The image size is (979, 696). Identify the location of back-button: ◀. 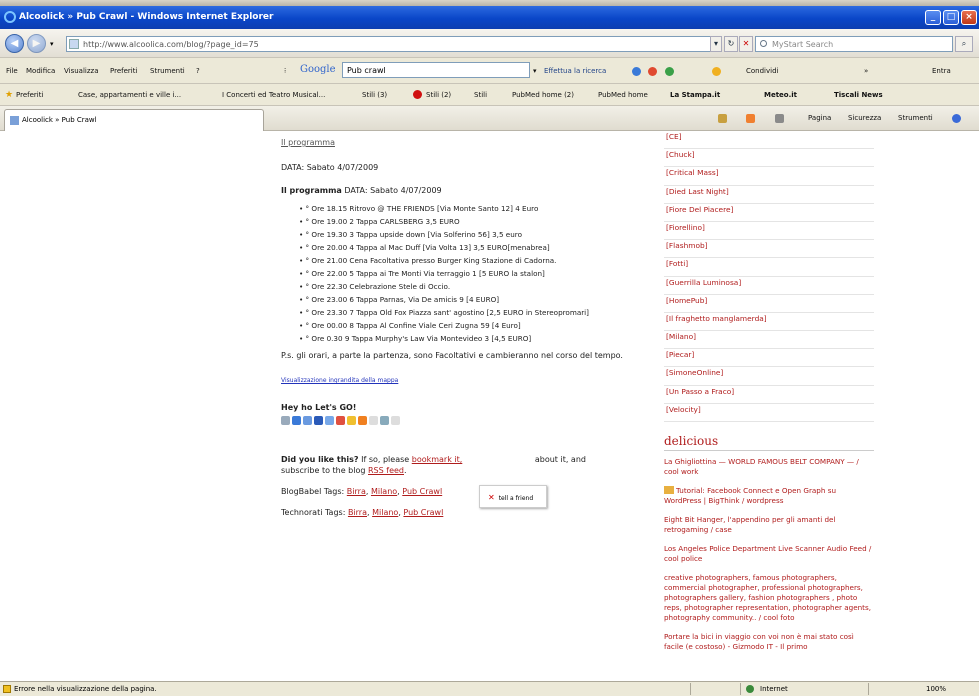
(14, 43).